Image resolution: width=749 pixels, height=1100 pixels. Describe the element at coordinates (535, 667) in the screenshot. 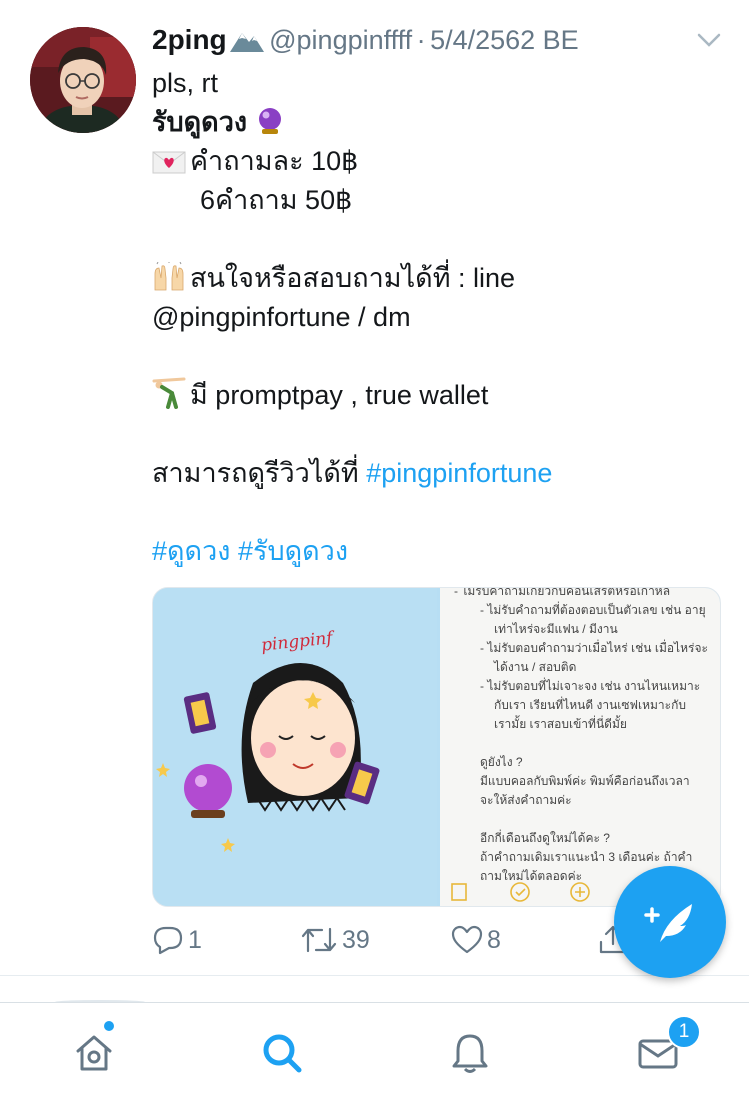

I see `note-line: ได้งาน / สอบติด` at that location.